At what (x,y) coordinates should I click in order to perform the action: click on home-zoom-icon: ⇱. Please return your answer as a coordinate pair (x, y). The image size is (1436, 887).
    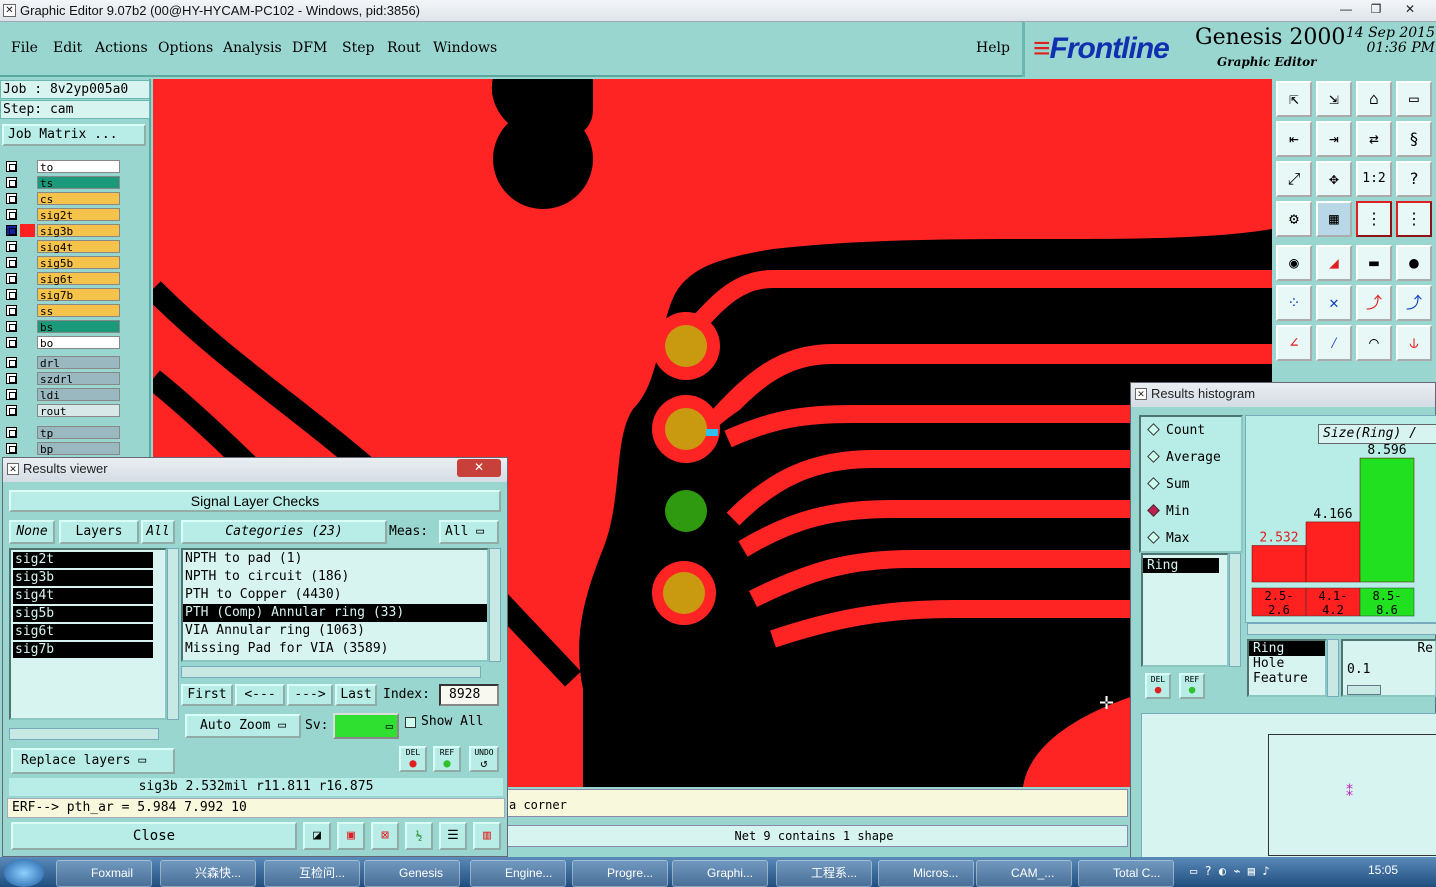
    Looking at the image, I should click on (1294, 99).